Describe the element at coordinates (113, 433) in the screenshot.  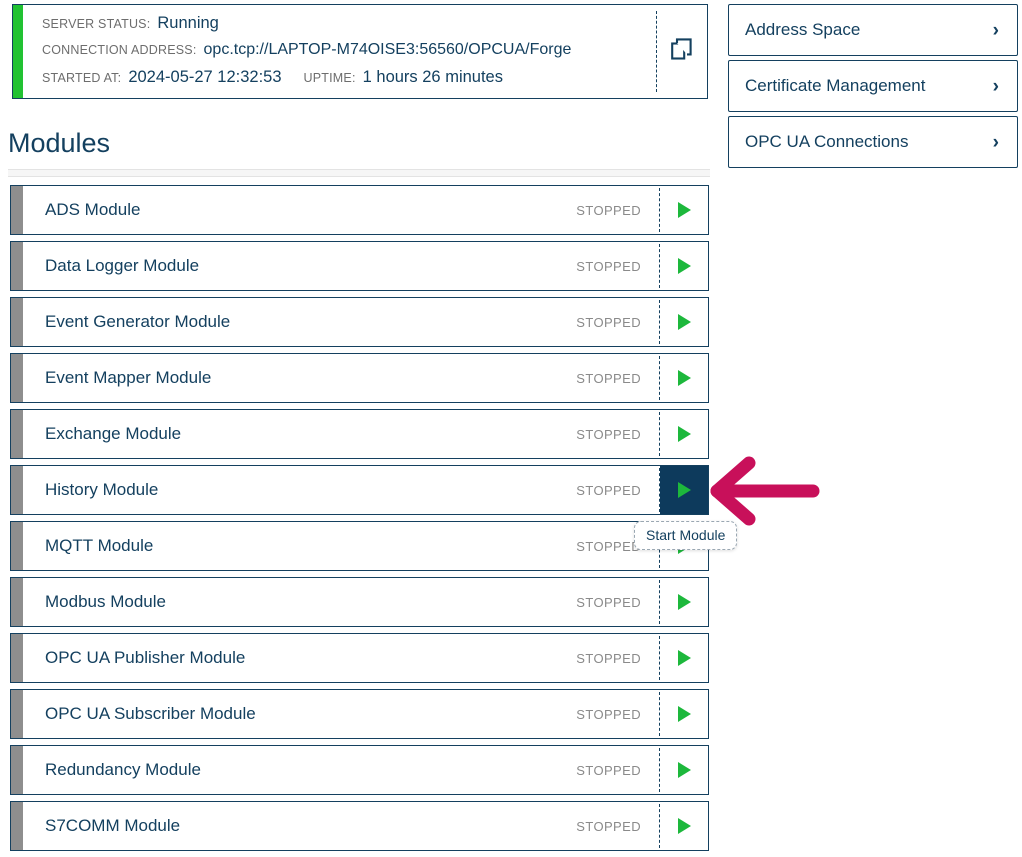
I see `module-name: Exchange Module` at that location.